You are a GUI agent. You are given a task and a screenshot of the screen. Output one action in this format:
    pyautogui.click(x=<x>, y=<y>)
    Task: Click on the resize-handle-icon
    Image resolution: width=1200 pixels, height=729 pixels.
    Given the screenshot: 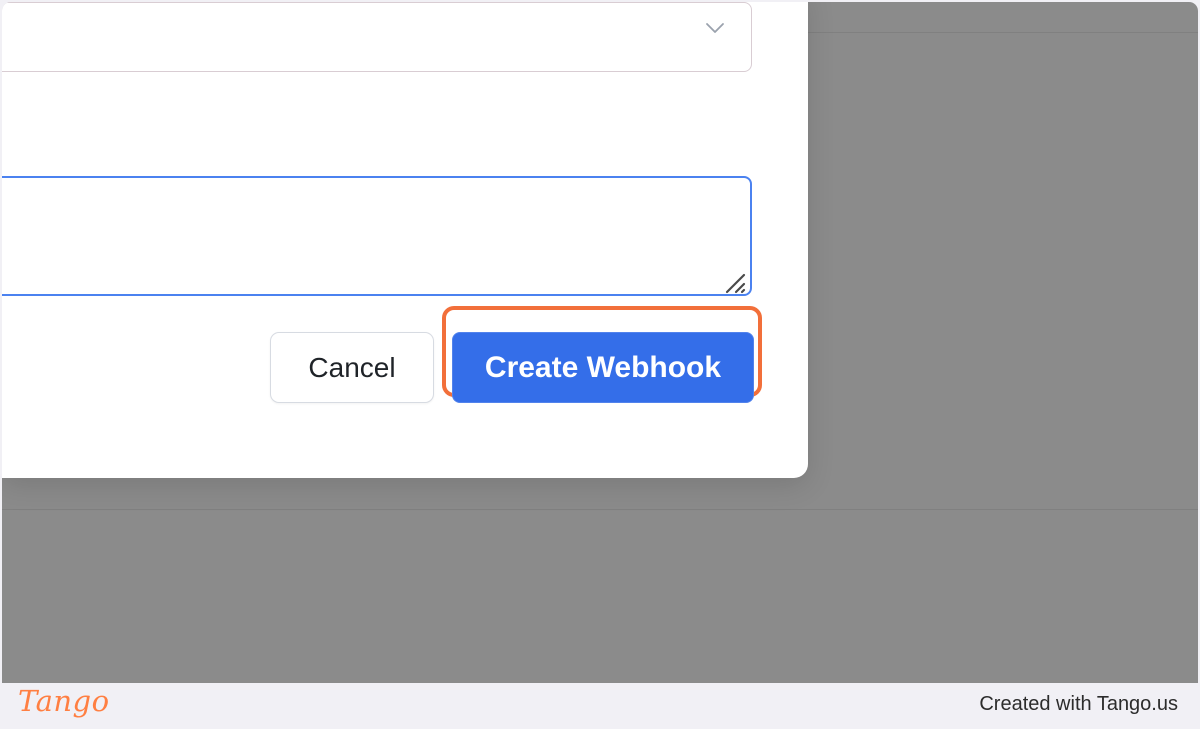 What is the action you would take?
    pyautogui.click(x=736, y=284)
    